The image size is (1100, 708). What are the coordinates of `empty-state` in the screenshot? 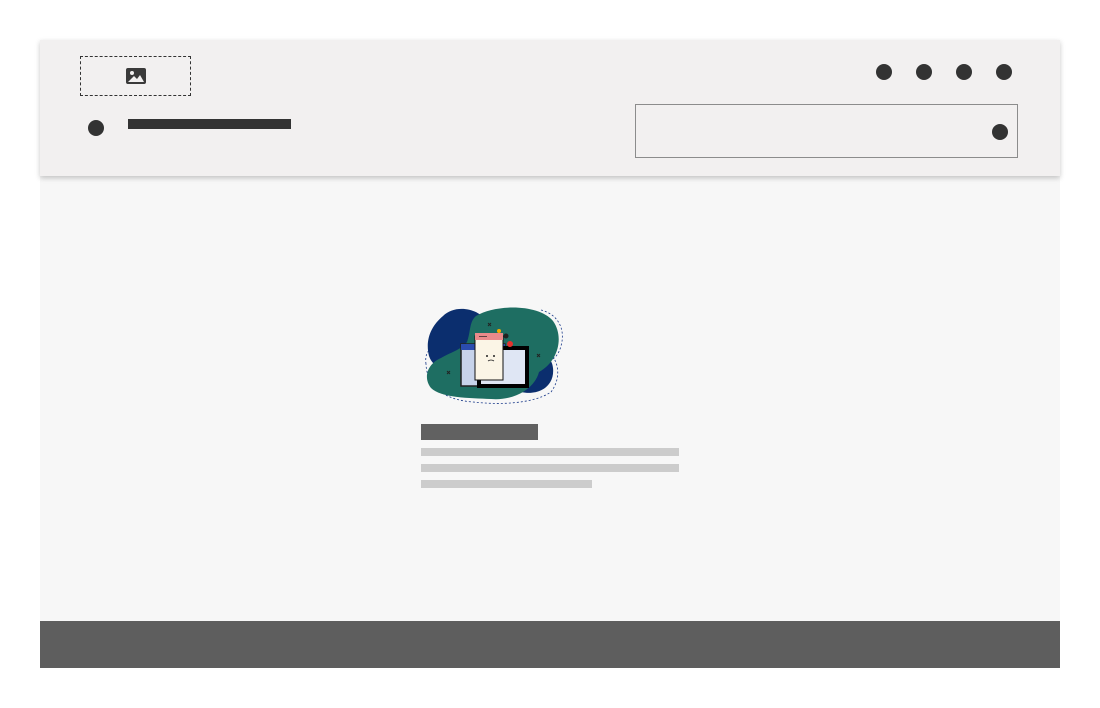 It's located at (550, 401).